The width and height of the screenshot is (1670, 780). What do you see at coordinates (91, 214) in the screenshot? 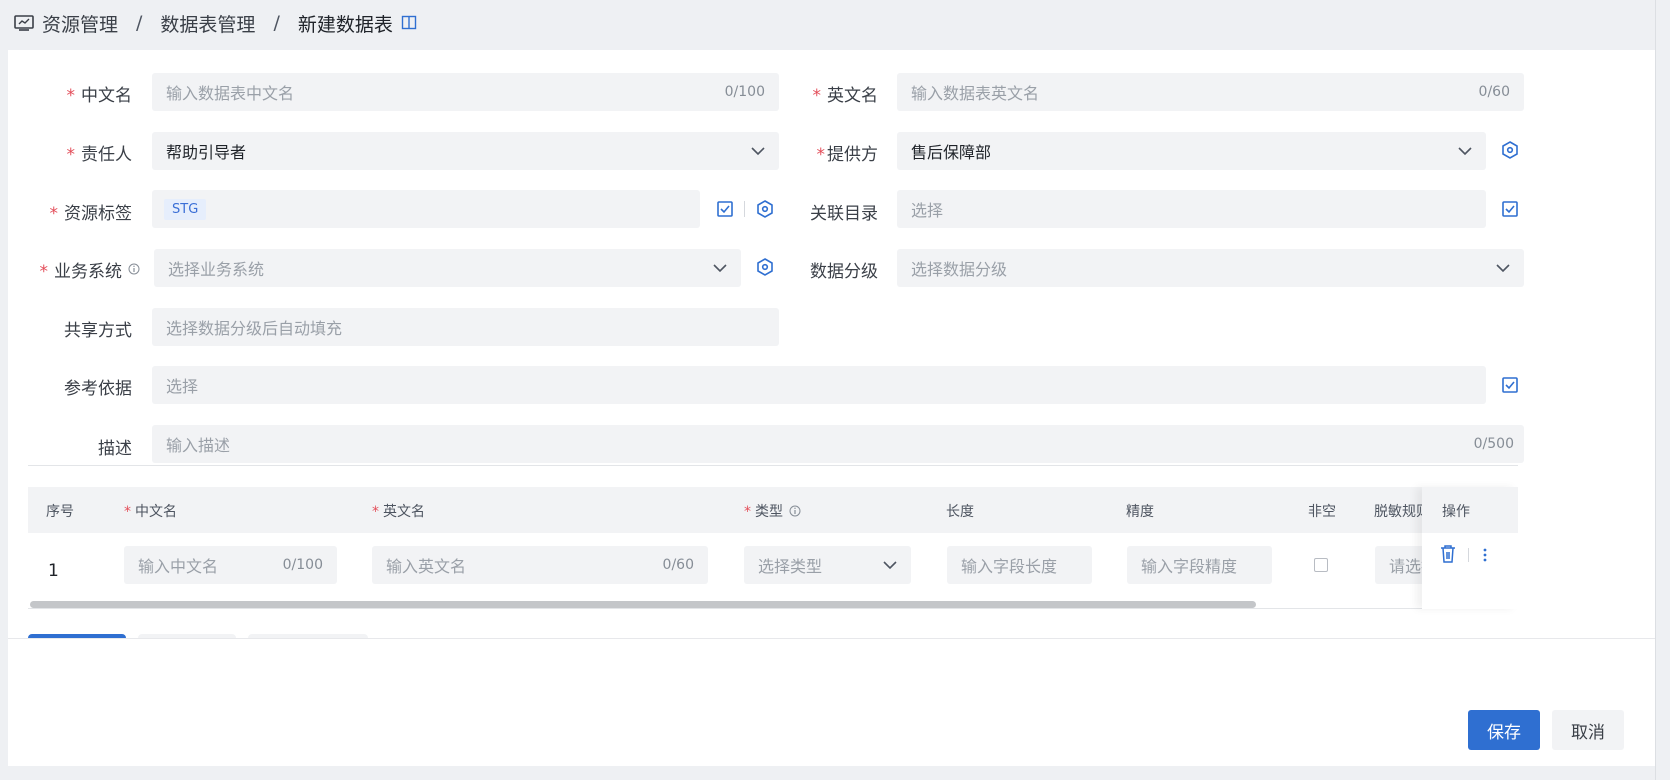
I see `tags-label: * 资源标签` at bounding box center [91, 214].